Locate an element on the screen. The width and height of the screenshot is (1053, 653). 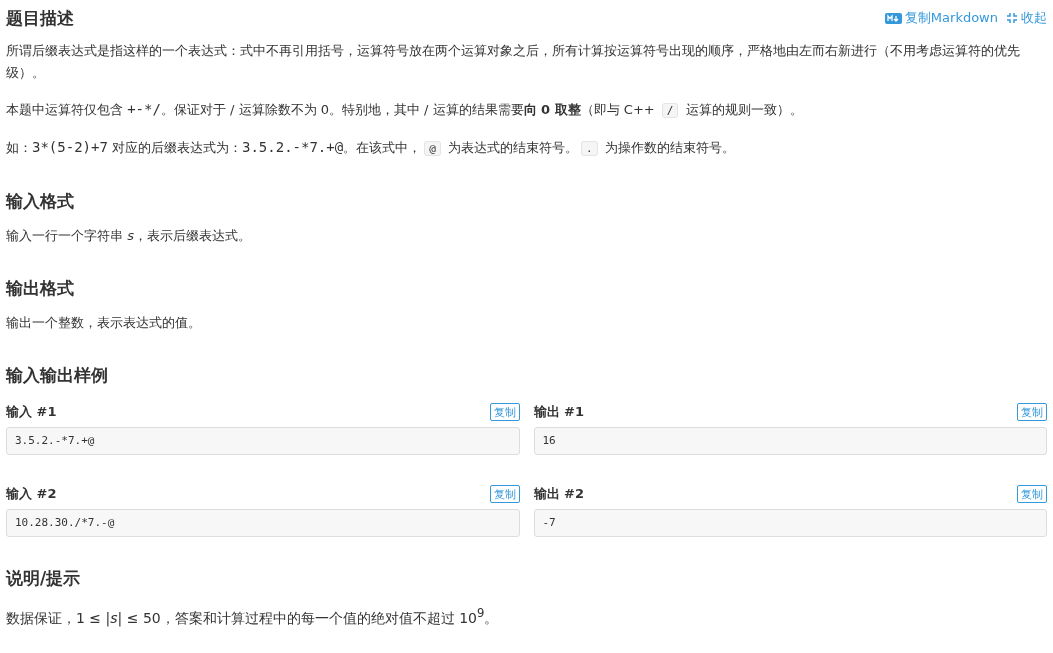
sample-label: 输入 #2 is located at coordinates (31, 494).